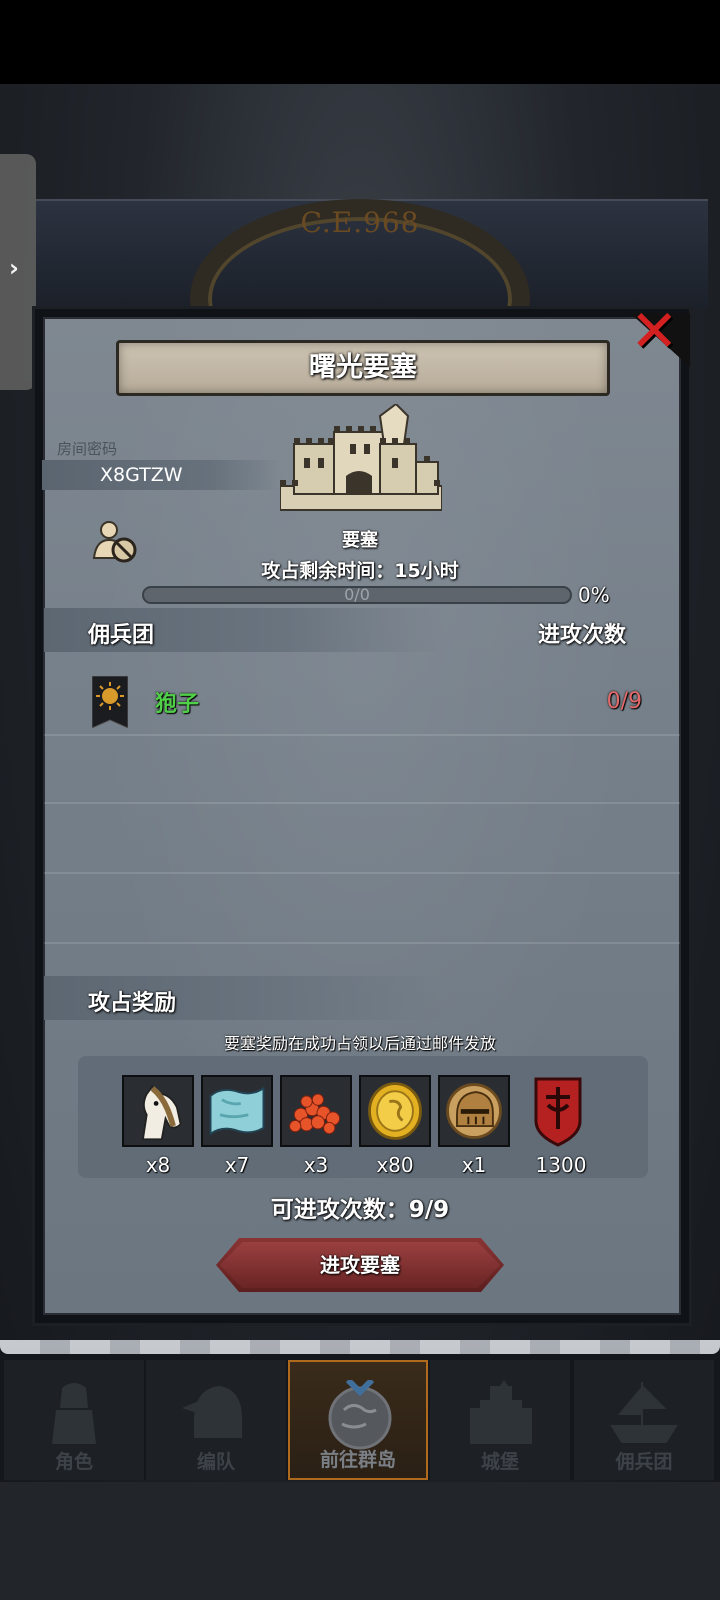 The image size is (720, 1600). I want to click on berries-icon, so click(316, 1111).